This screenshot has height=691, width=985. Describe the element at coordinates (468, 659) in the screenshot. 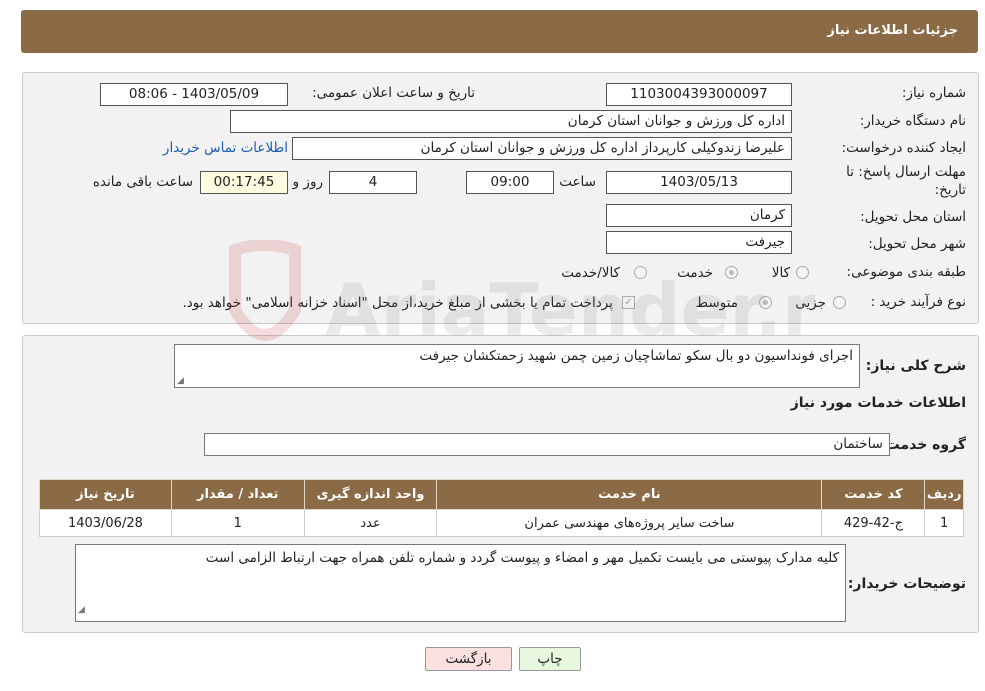

I see `back-button: بازگشت` at that location.